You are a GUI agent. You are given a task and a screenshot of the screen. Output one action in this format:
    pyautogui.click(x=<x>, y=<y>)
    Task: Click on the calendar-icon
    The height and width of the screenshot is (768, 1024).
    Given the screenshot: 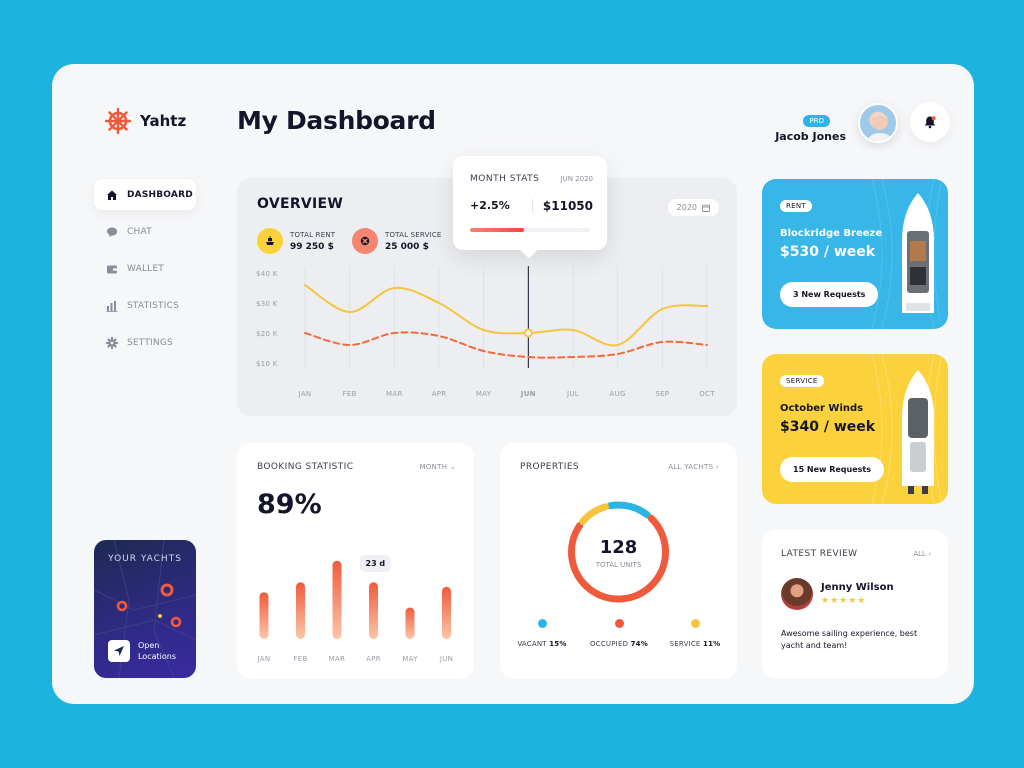 What is the action you would take?
    pyautogui.click(x=706, y=208)
    